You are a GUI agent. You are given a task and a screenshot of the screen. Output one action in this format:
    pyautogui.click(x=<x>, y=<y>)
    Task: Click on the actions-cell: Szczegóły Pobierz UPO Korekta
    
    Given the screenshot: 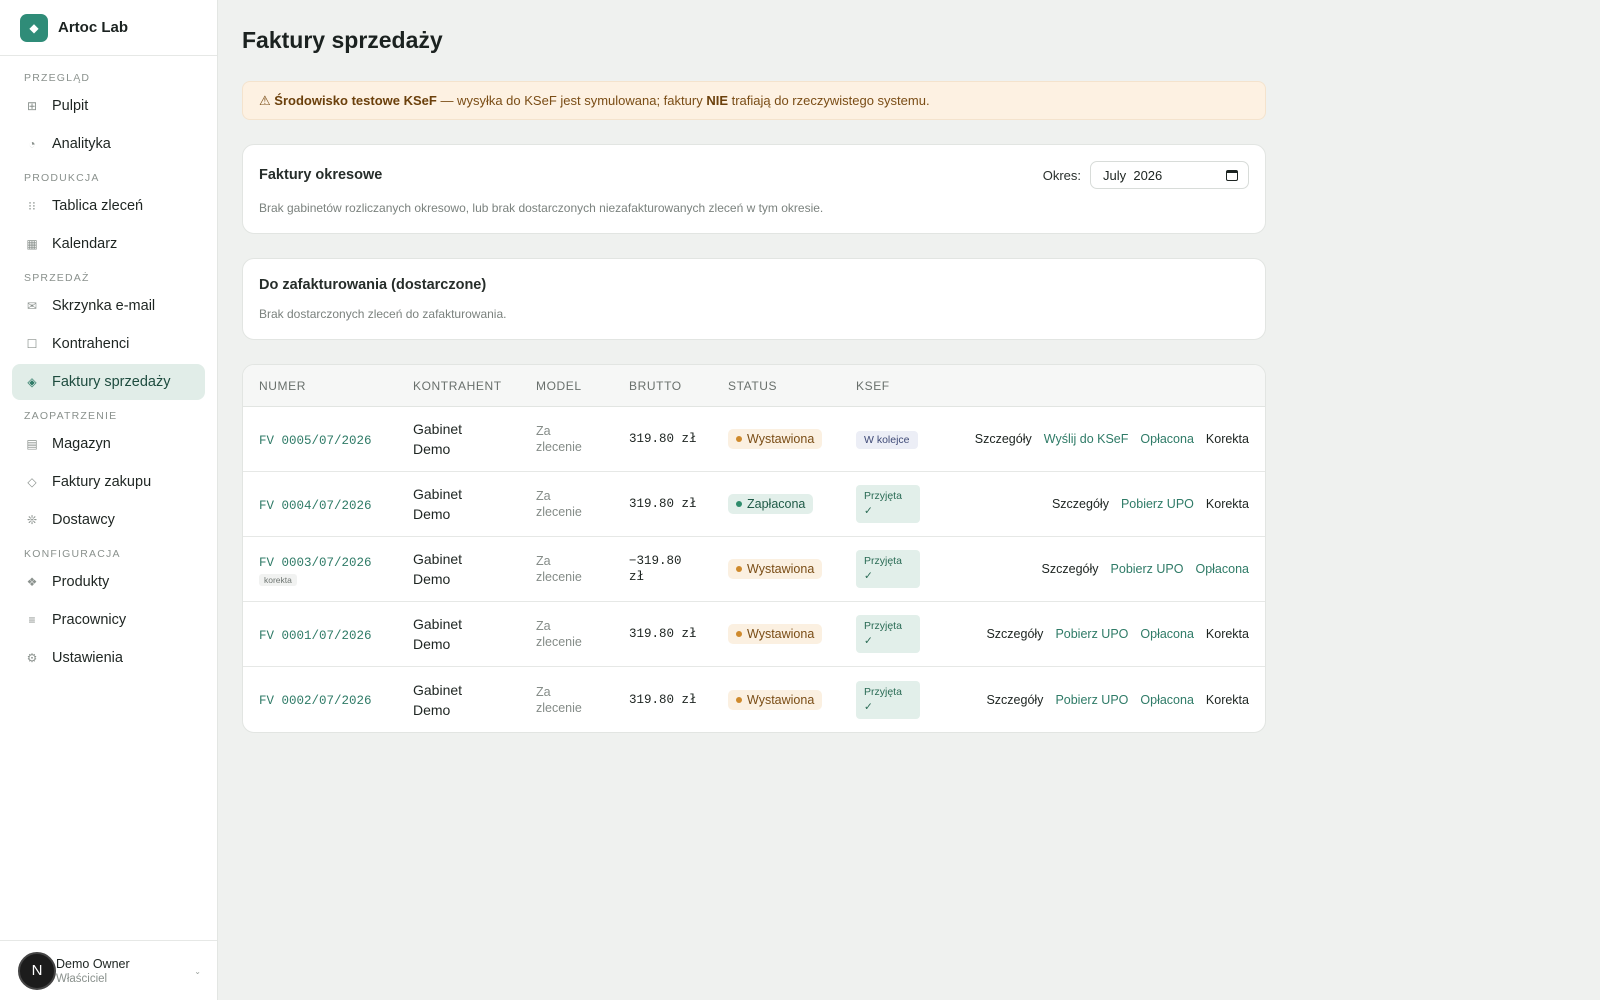 What is the action you would take?
    pyautogui.click(x=1100, y=504)
    